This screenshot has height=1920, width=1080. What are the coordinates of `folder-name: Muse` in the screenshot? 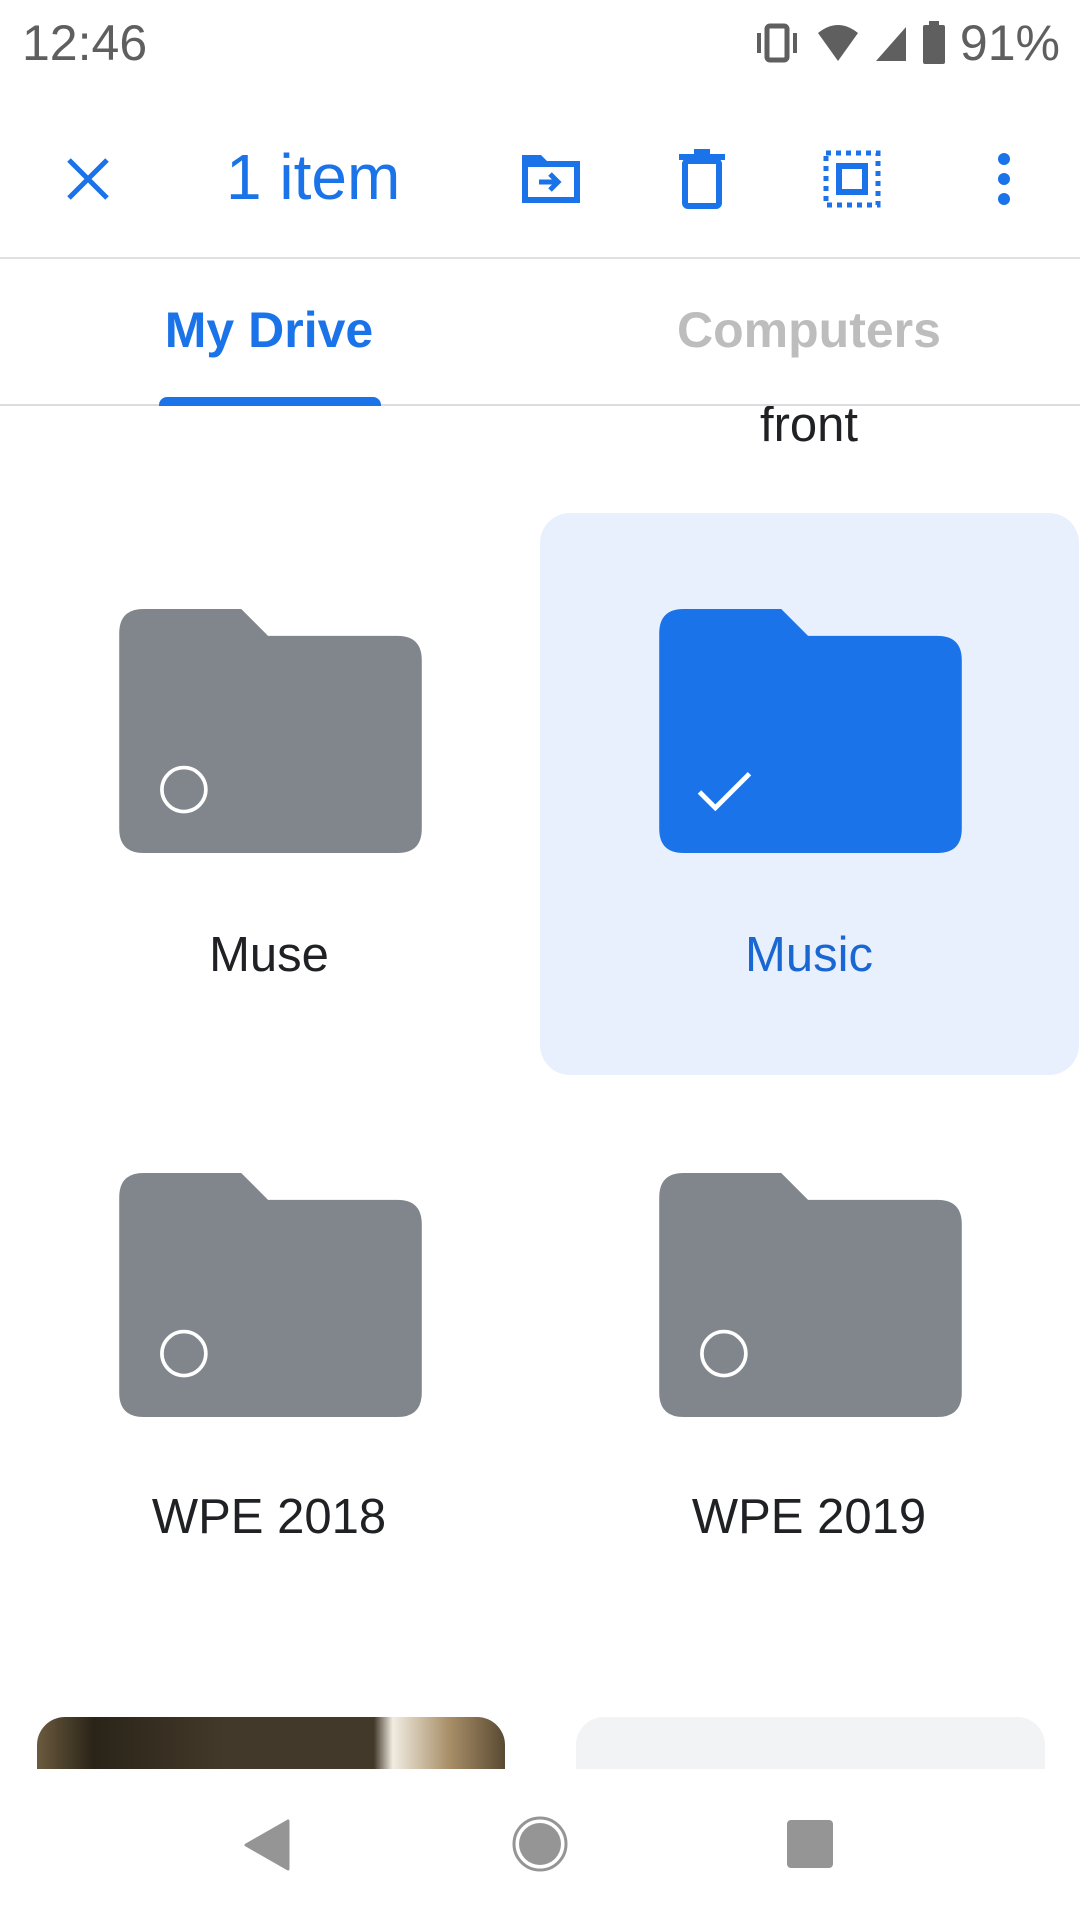 It's located at (269, 955).